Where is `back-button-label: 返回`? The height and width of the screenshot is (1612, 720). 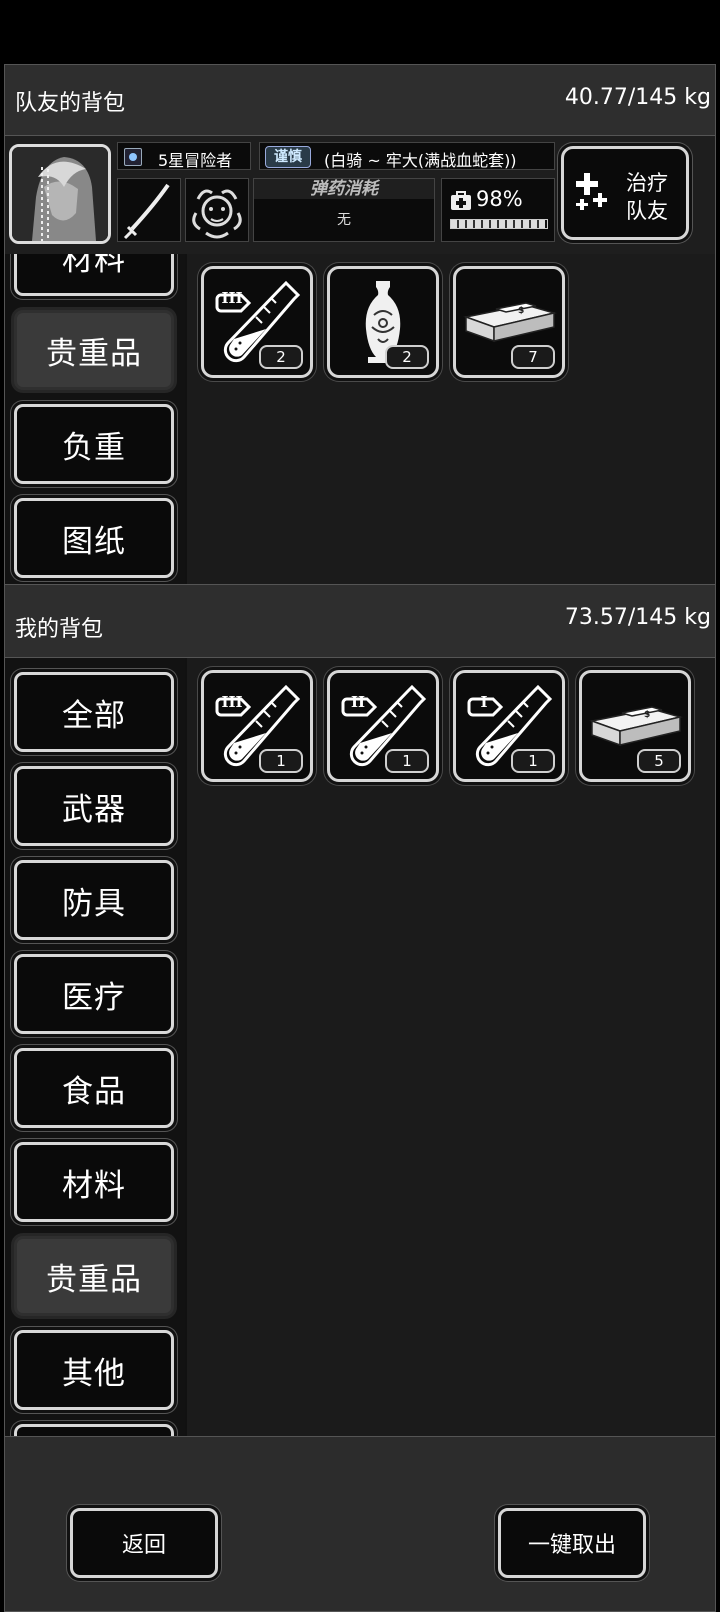 back-button-label: 返回 is located at coordinates (143, 1545).